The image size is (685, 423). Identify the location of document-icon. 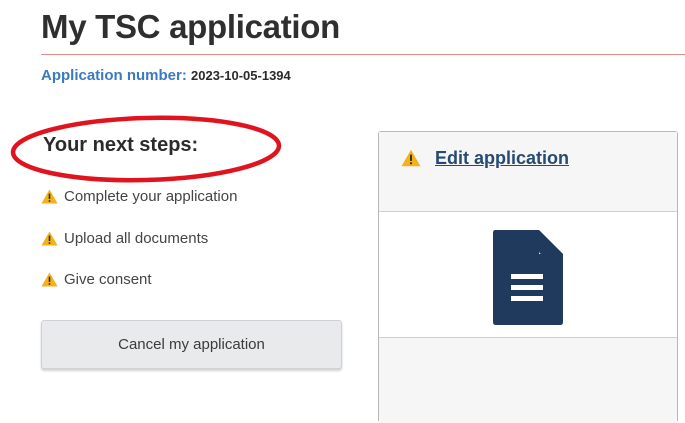
(528, 277).